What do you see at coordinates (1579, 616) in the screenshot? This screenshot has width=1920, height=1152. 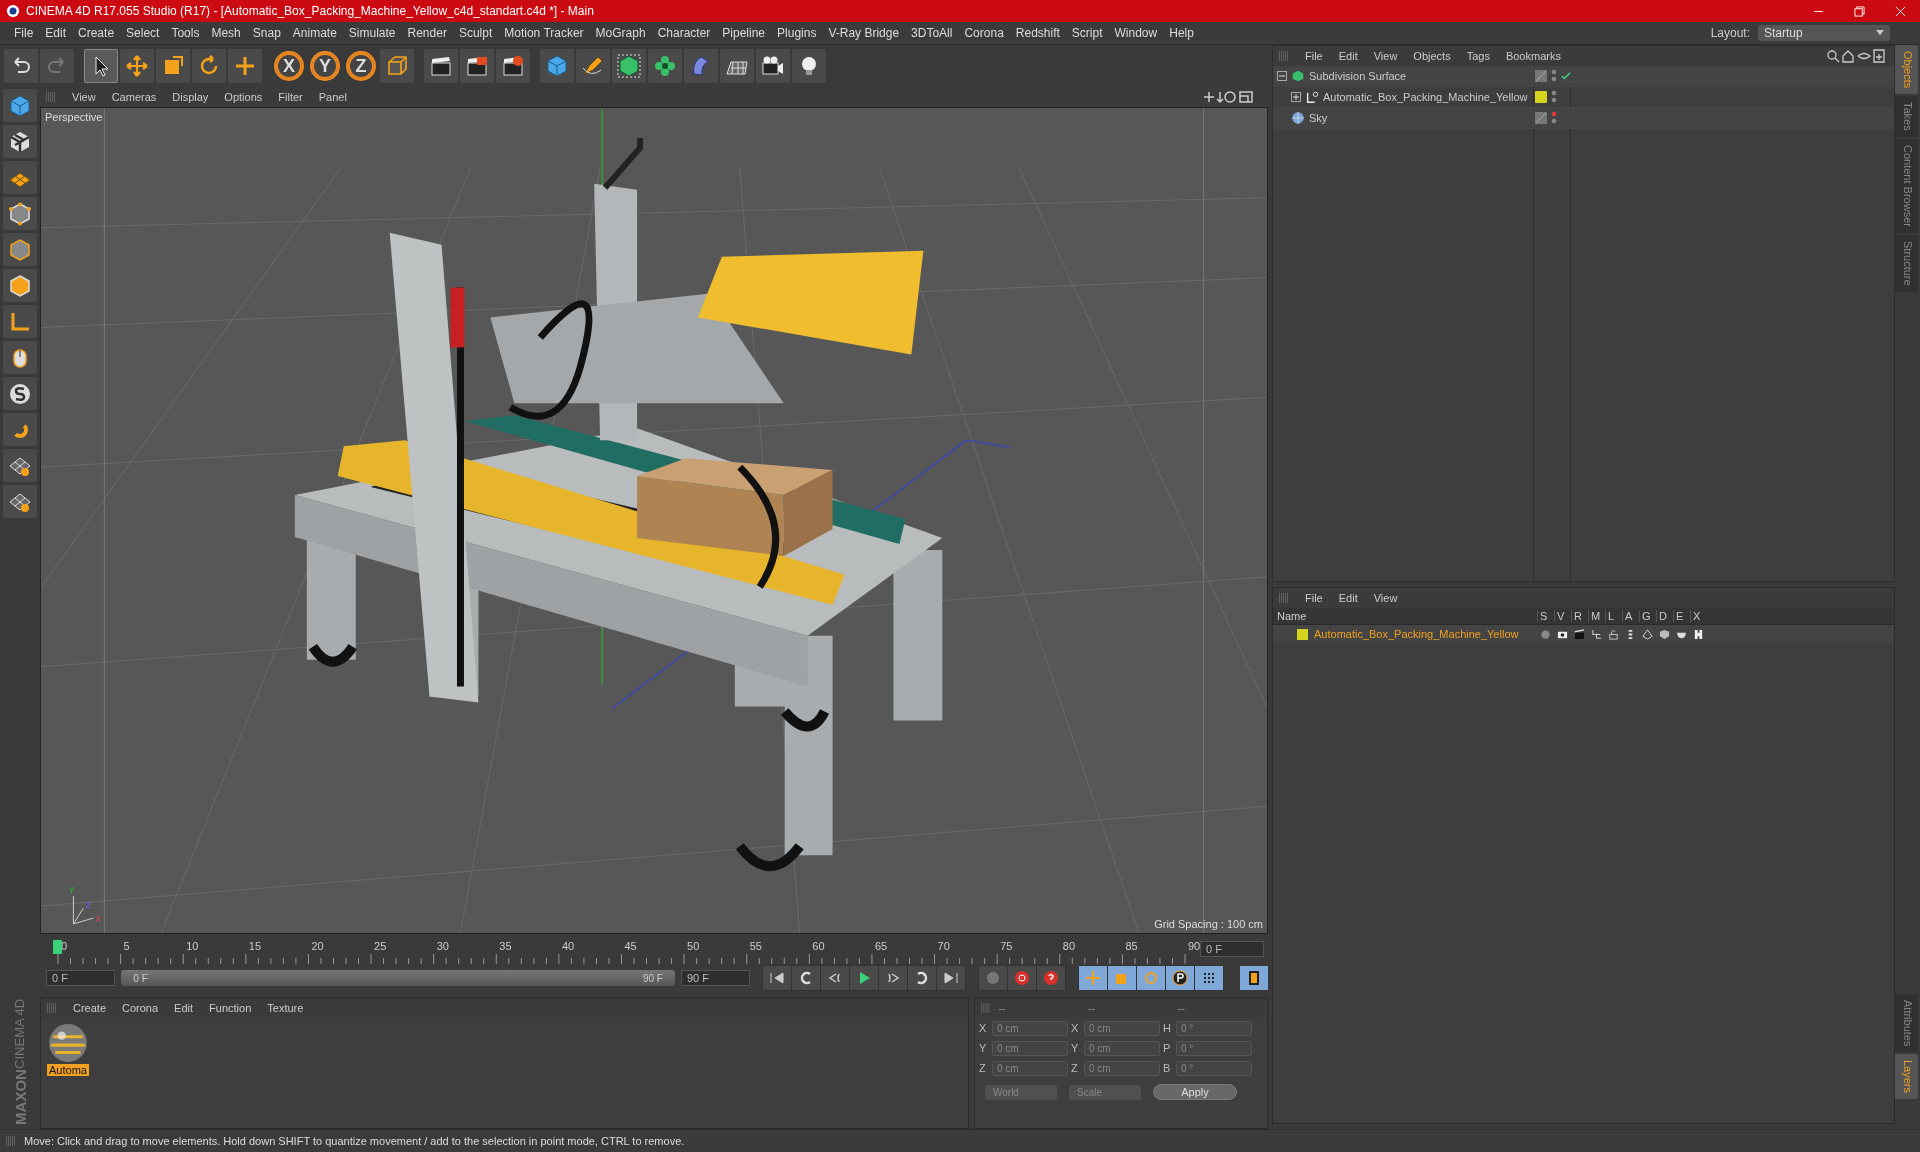 I see `column-header: R` at bounding box center [1579, 616].